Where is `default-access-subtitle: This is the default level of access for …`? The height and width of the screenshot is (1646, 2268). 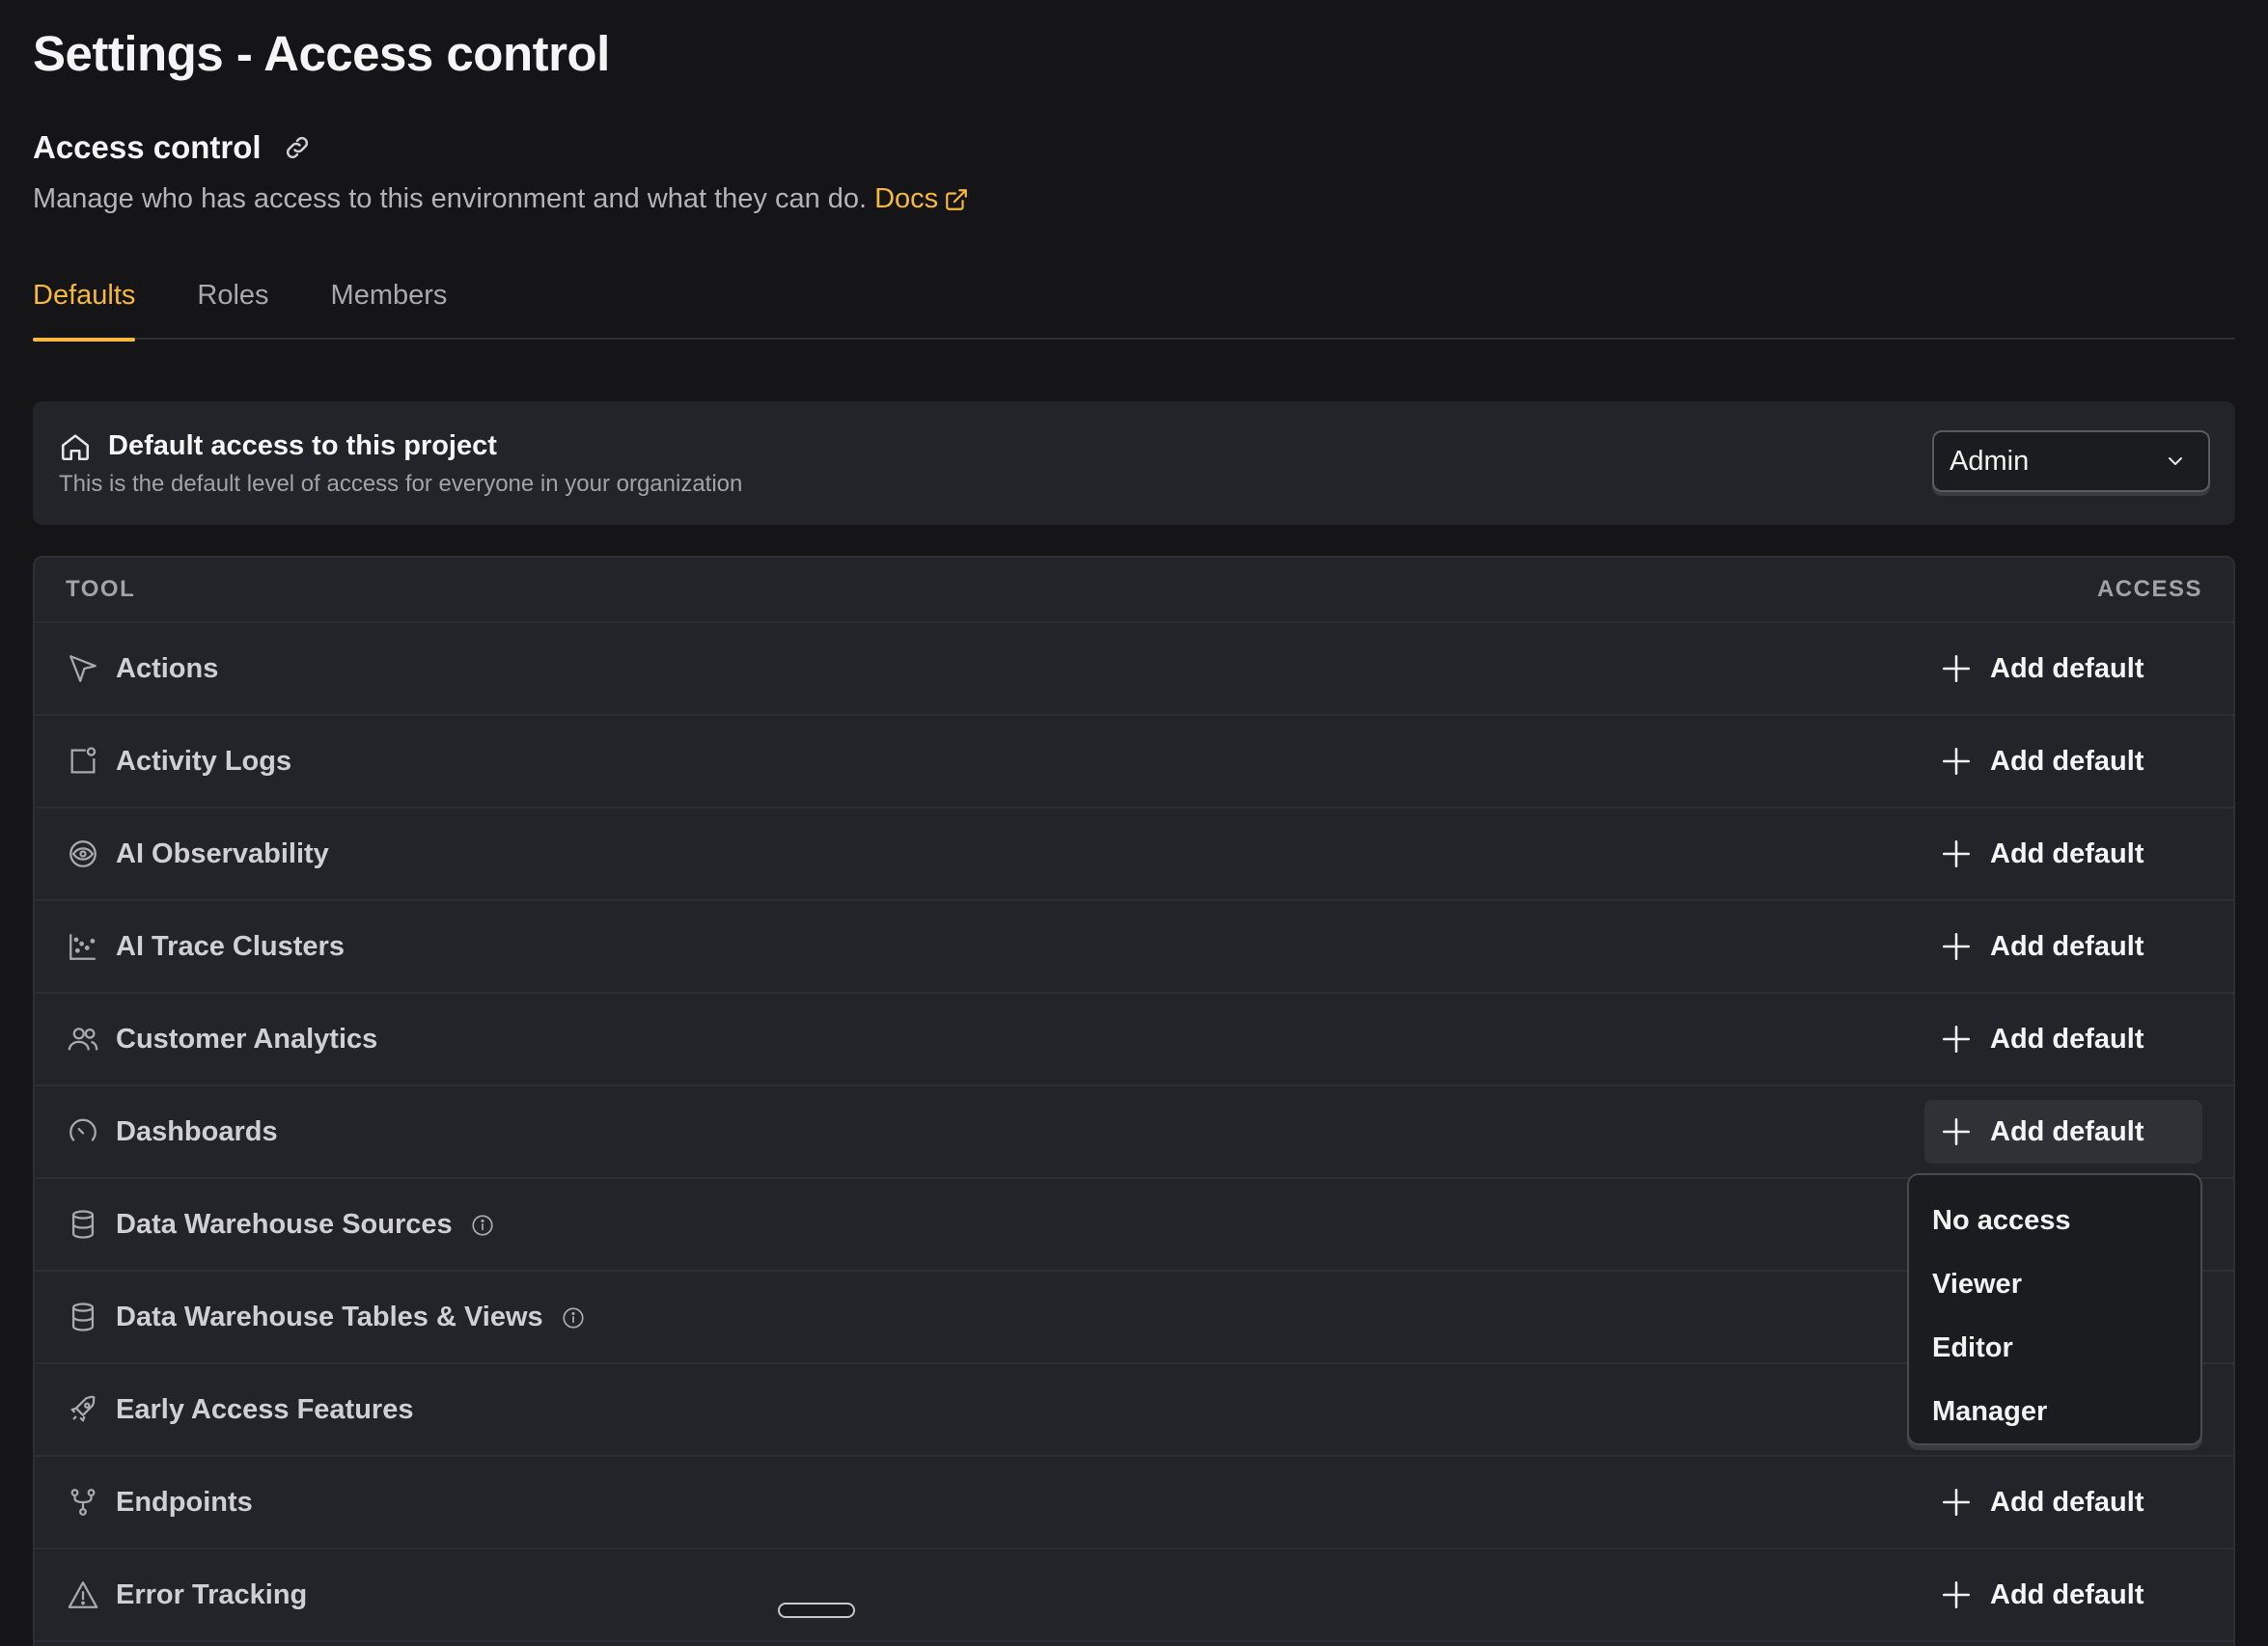 default-access-subtitle: This is the default level of access for … is located at coordinates (401, 484).